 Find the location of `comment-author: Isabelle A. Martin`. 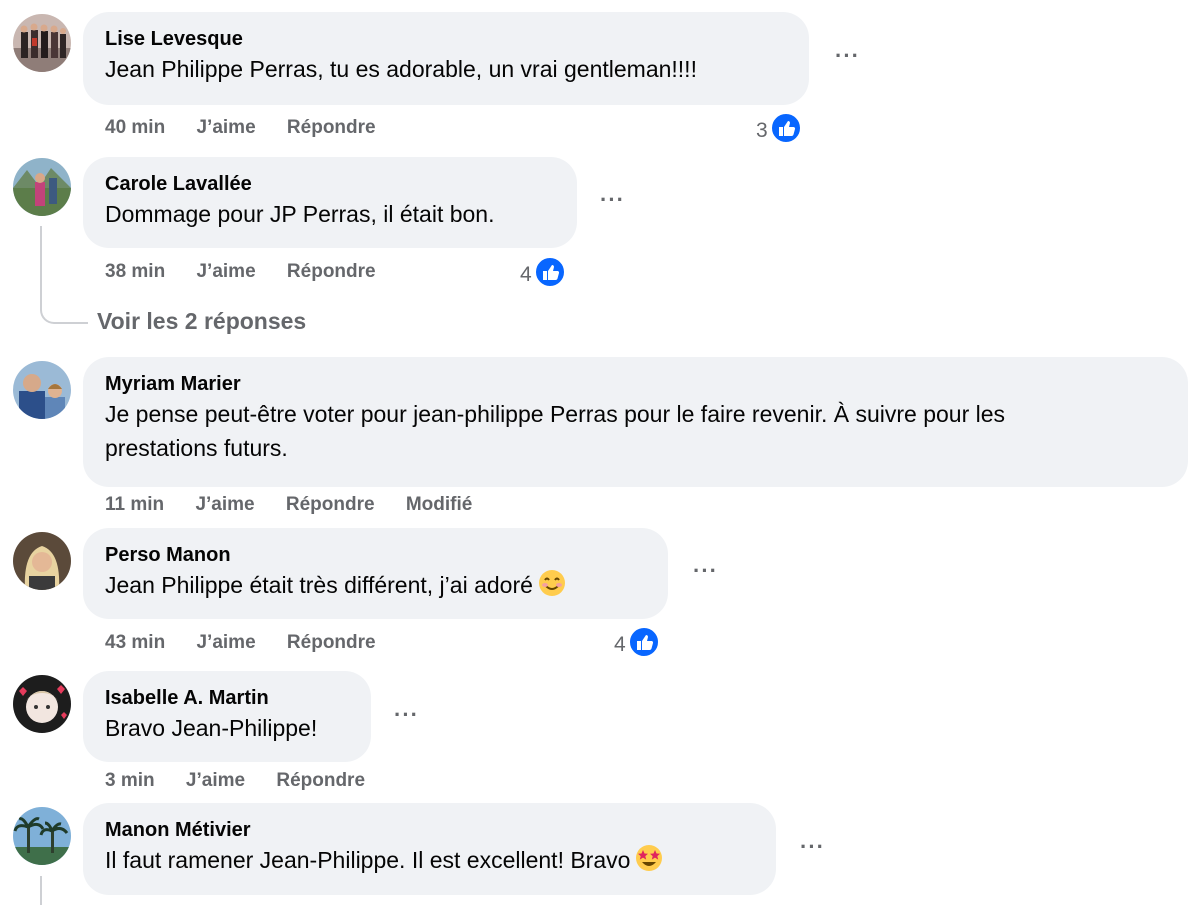

comment-author: Isabelle A. Martin is located at coordinates (227, 698).